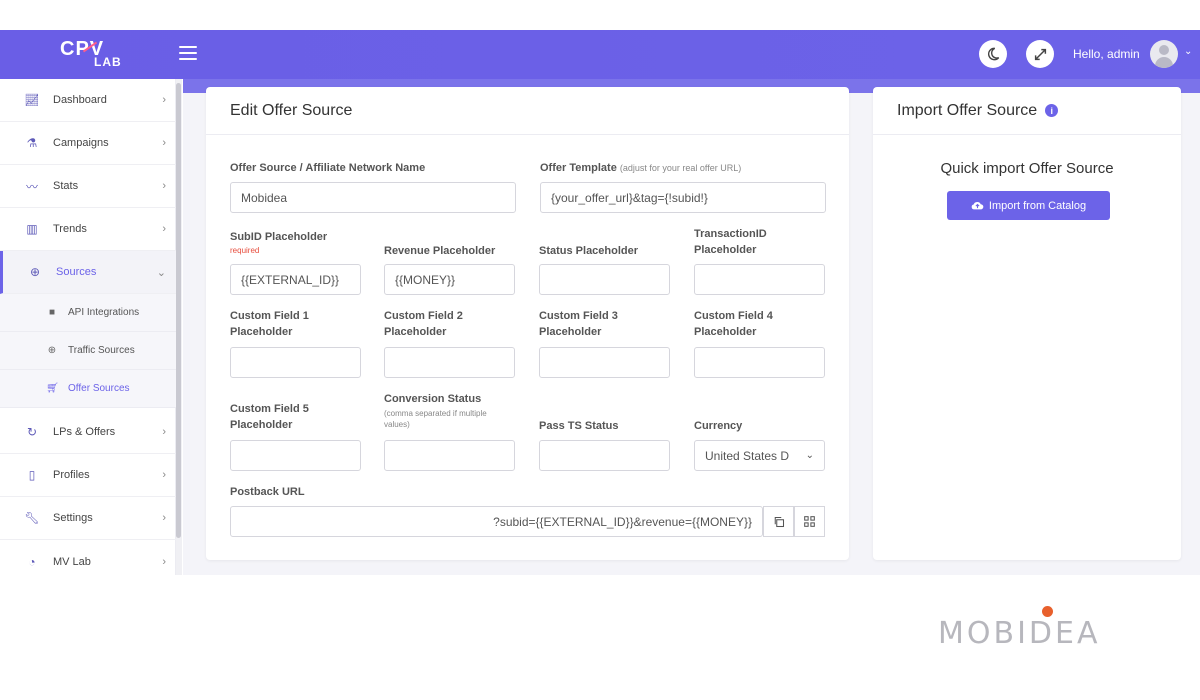 The image size is (1200, 700). I want to click on qr-code-button, so click(809, 521).